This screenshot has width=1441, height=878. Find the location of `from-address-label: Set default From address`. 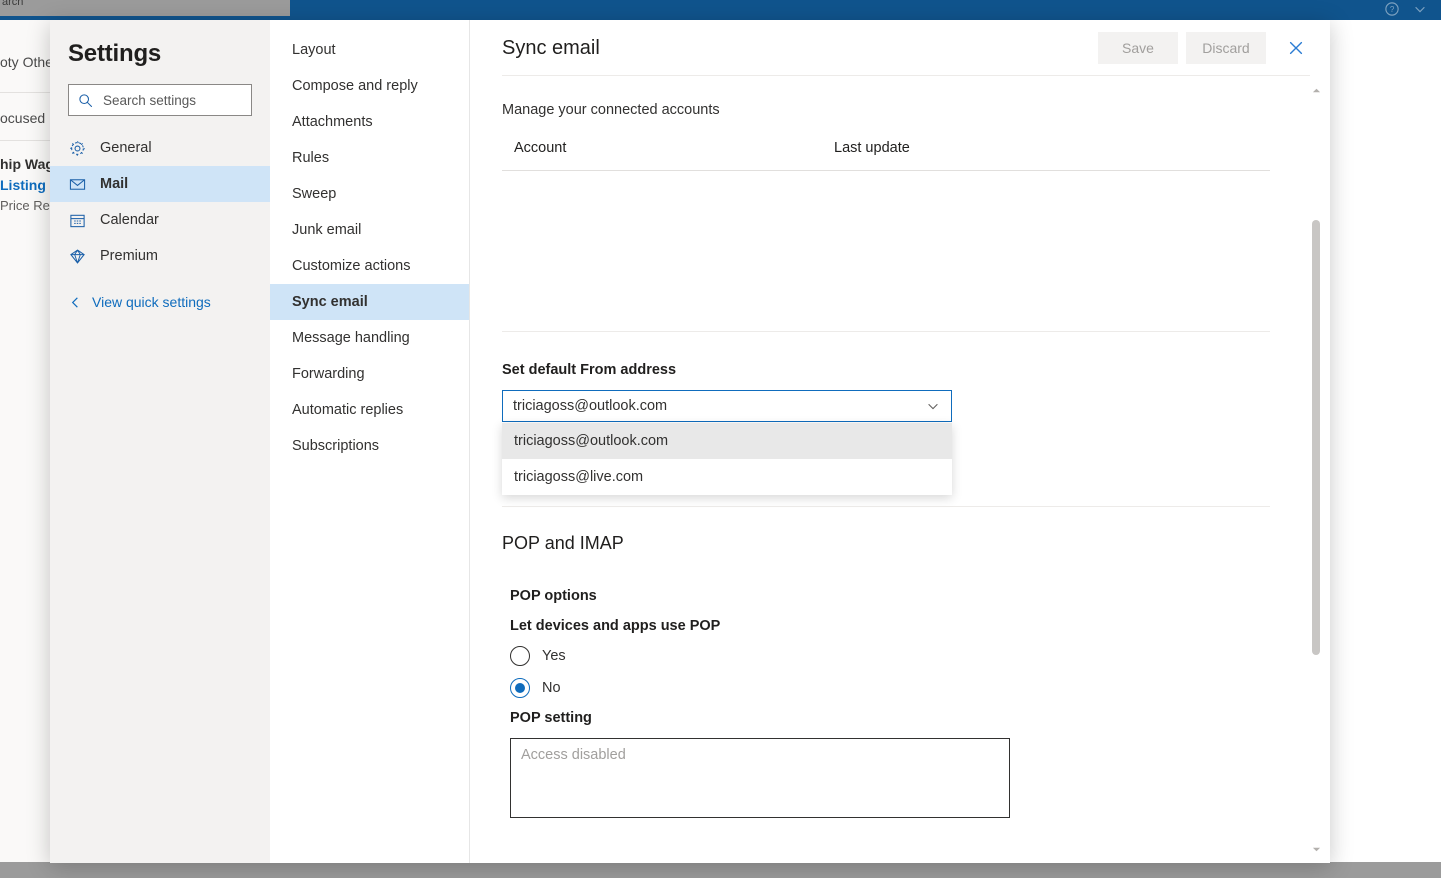

from-address-label: Set default From address is located at coordinates (589, 370).